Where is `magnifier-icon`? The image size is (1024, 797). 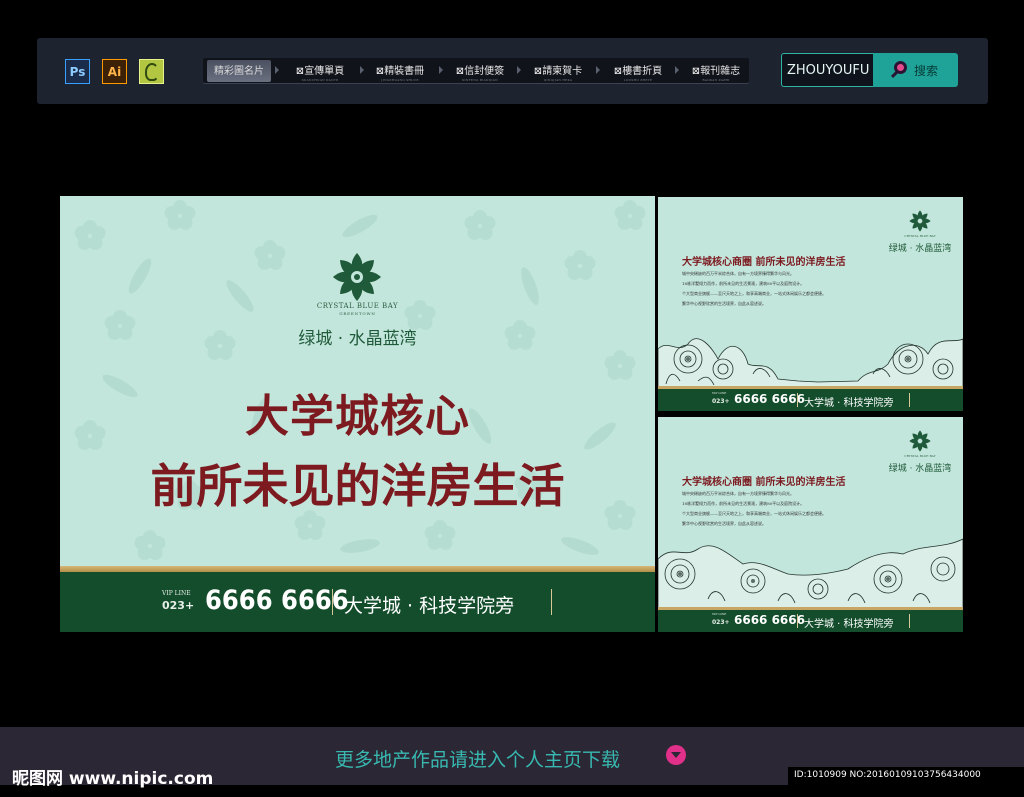 magnifier-icon is located at coordinates (899, 70).